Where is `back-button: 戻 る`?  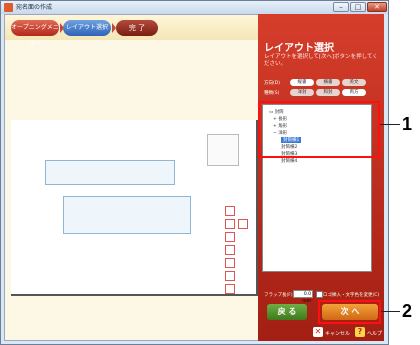 back-button: 戻 る is located at coordinates (287, 312).